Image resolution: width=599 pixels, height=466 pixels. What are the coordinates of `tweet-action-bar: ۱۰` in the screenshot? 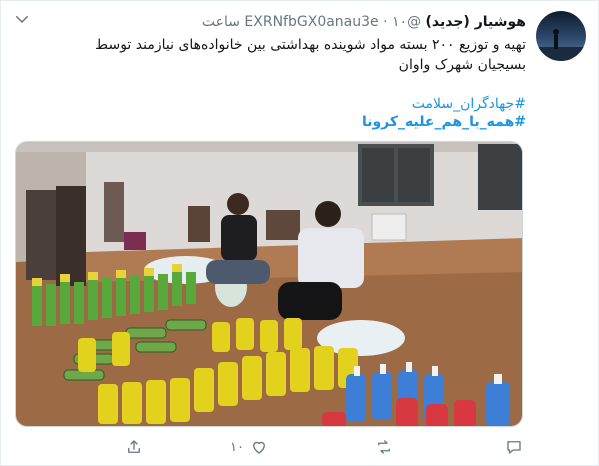 It's located at (269, 447).